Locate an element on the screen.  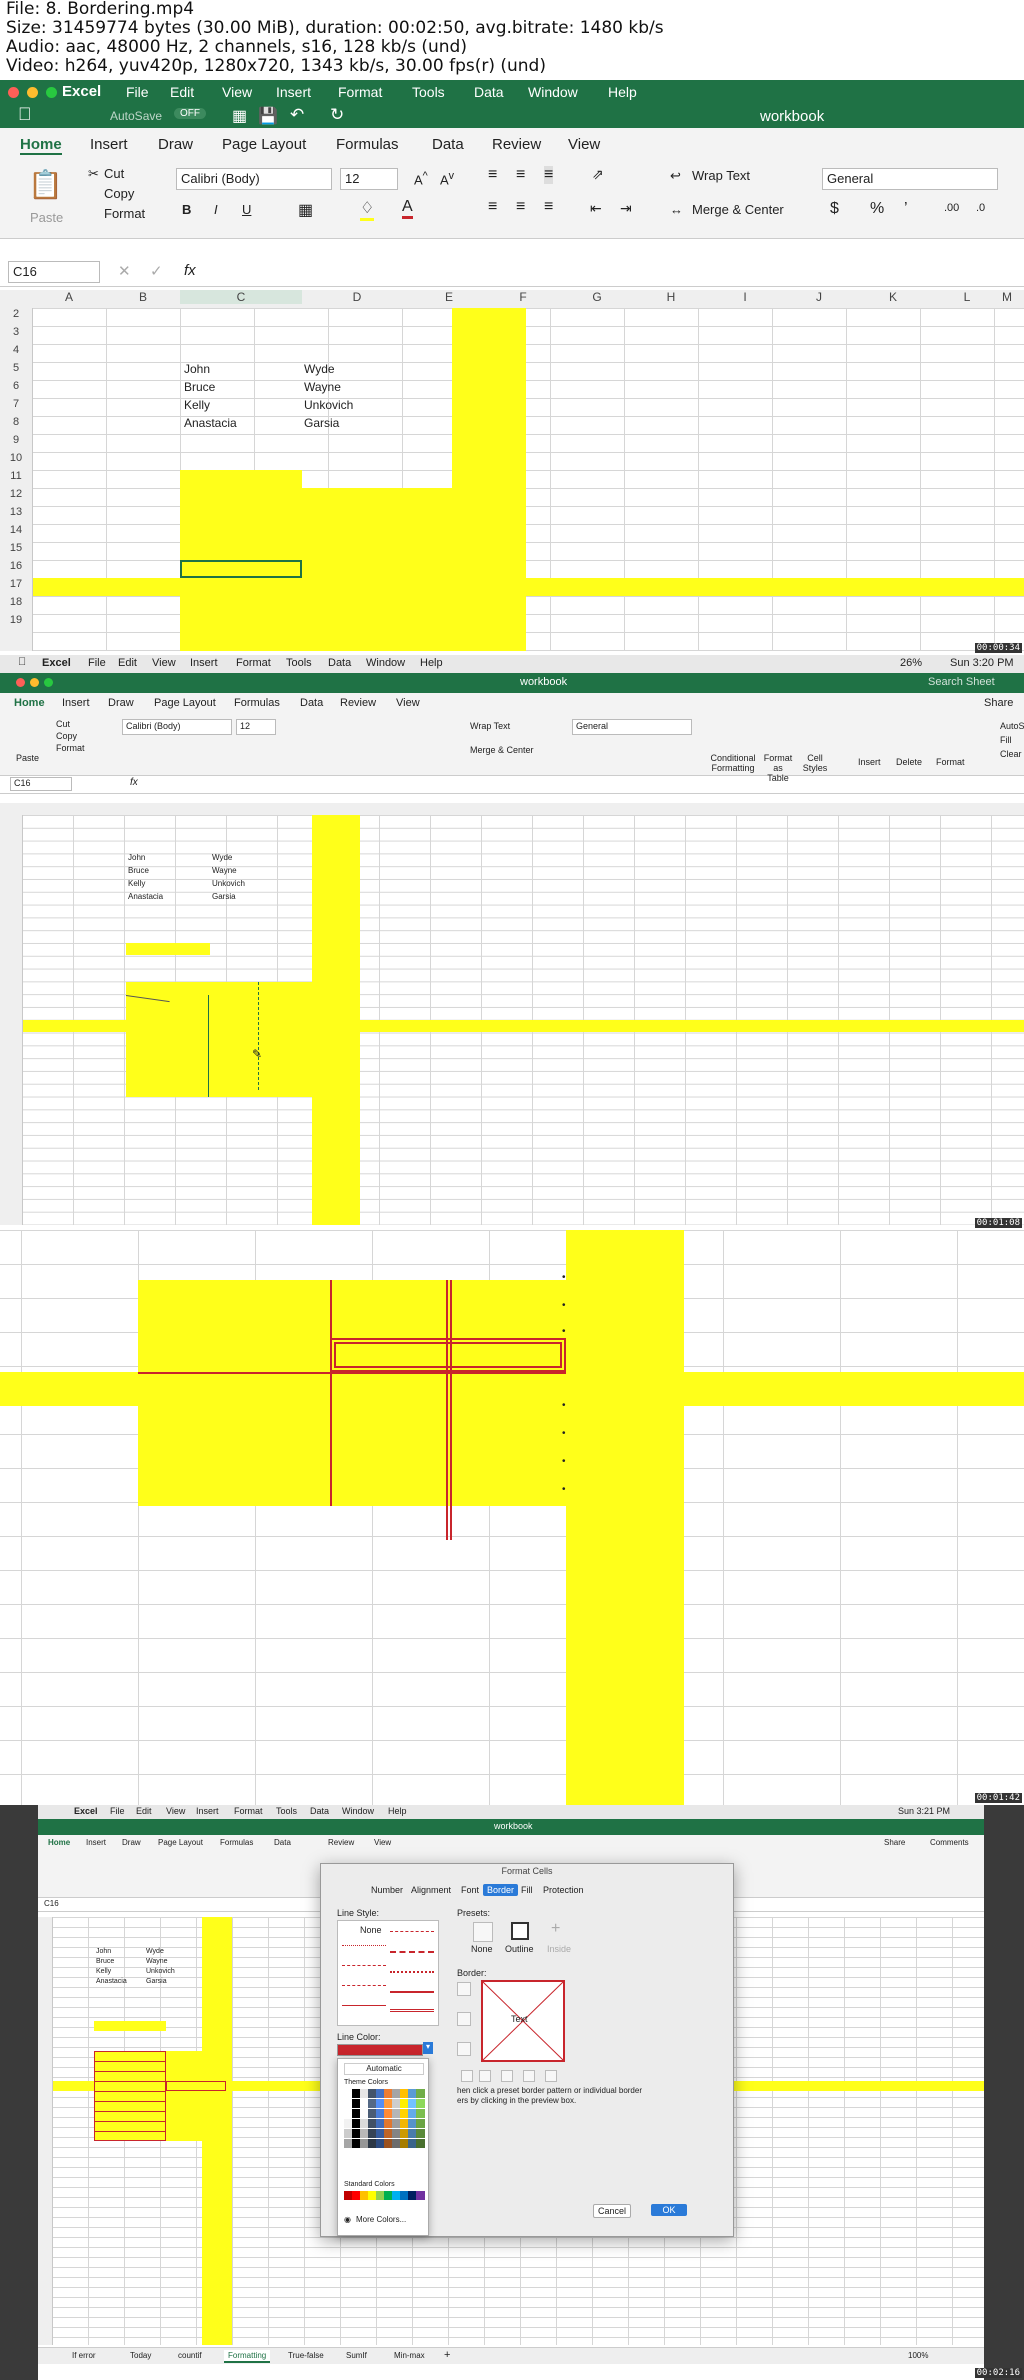
tab-fill: Fill is located at coordinates (527, 1890).